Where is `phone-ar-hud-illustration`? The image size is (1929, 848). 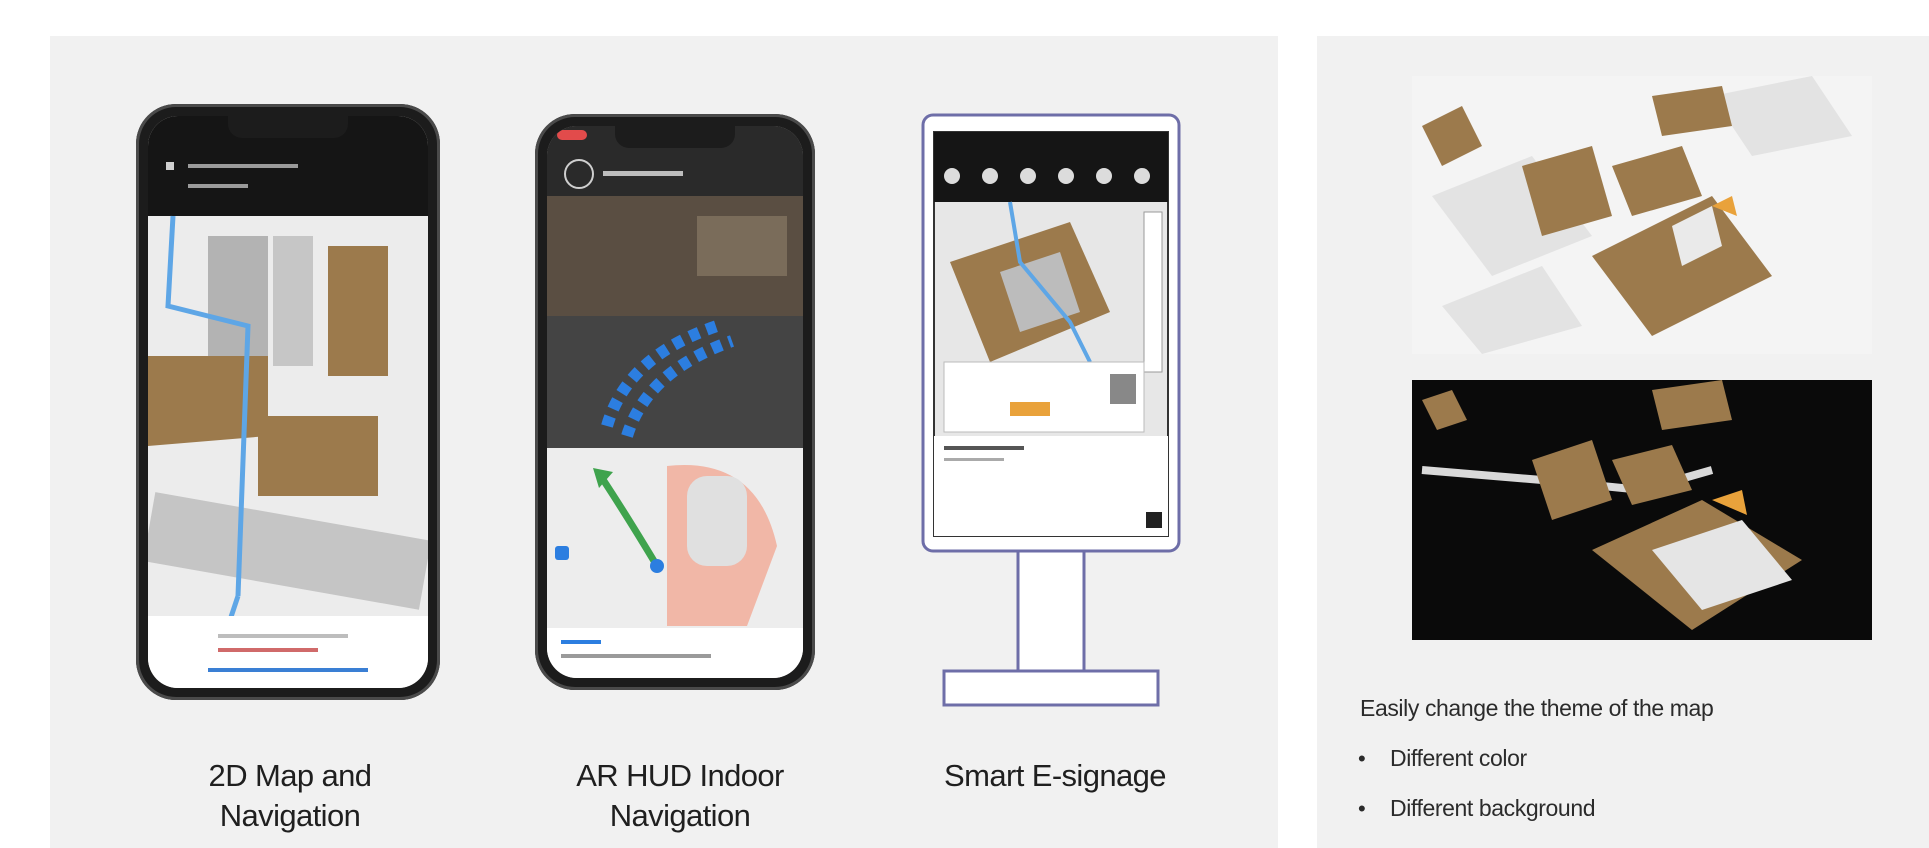 phone-ar-hud-illustration is located at coordinates (675, 402).